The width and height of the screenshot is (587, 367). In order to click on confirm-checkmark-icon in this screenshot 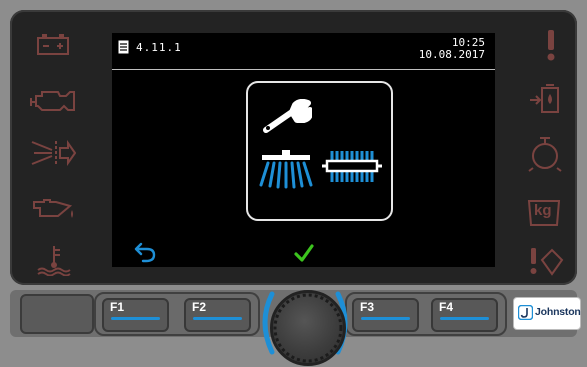, I will do `click(304, 255)`.